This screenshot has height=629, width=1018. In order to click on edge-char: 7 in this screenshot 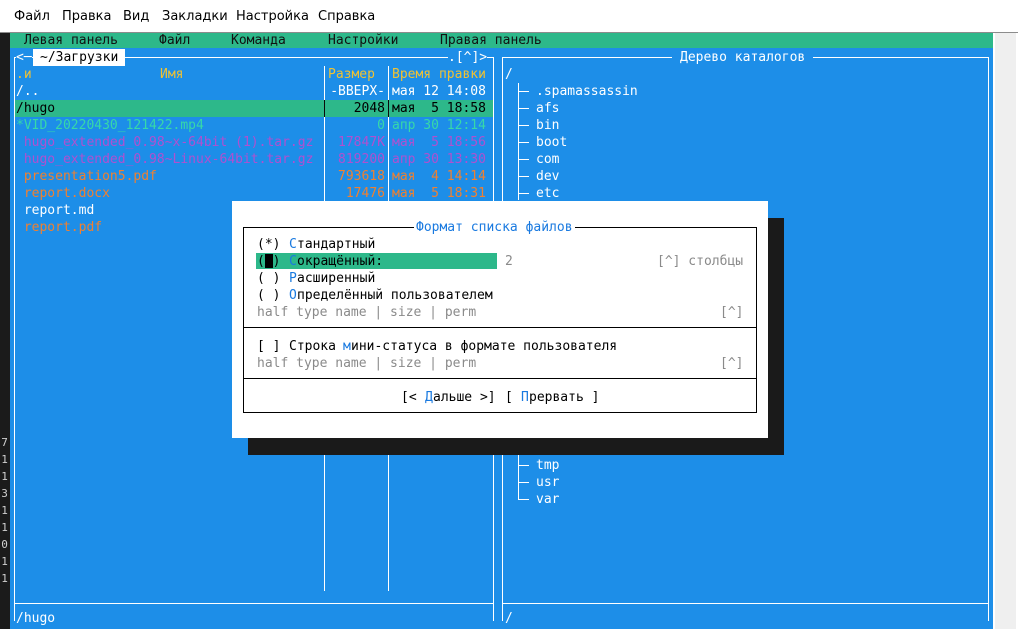, I will do `click(4, 442)`.